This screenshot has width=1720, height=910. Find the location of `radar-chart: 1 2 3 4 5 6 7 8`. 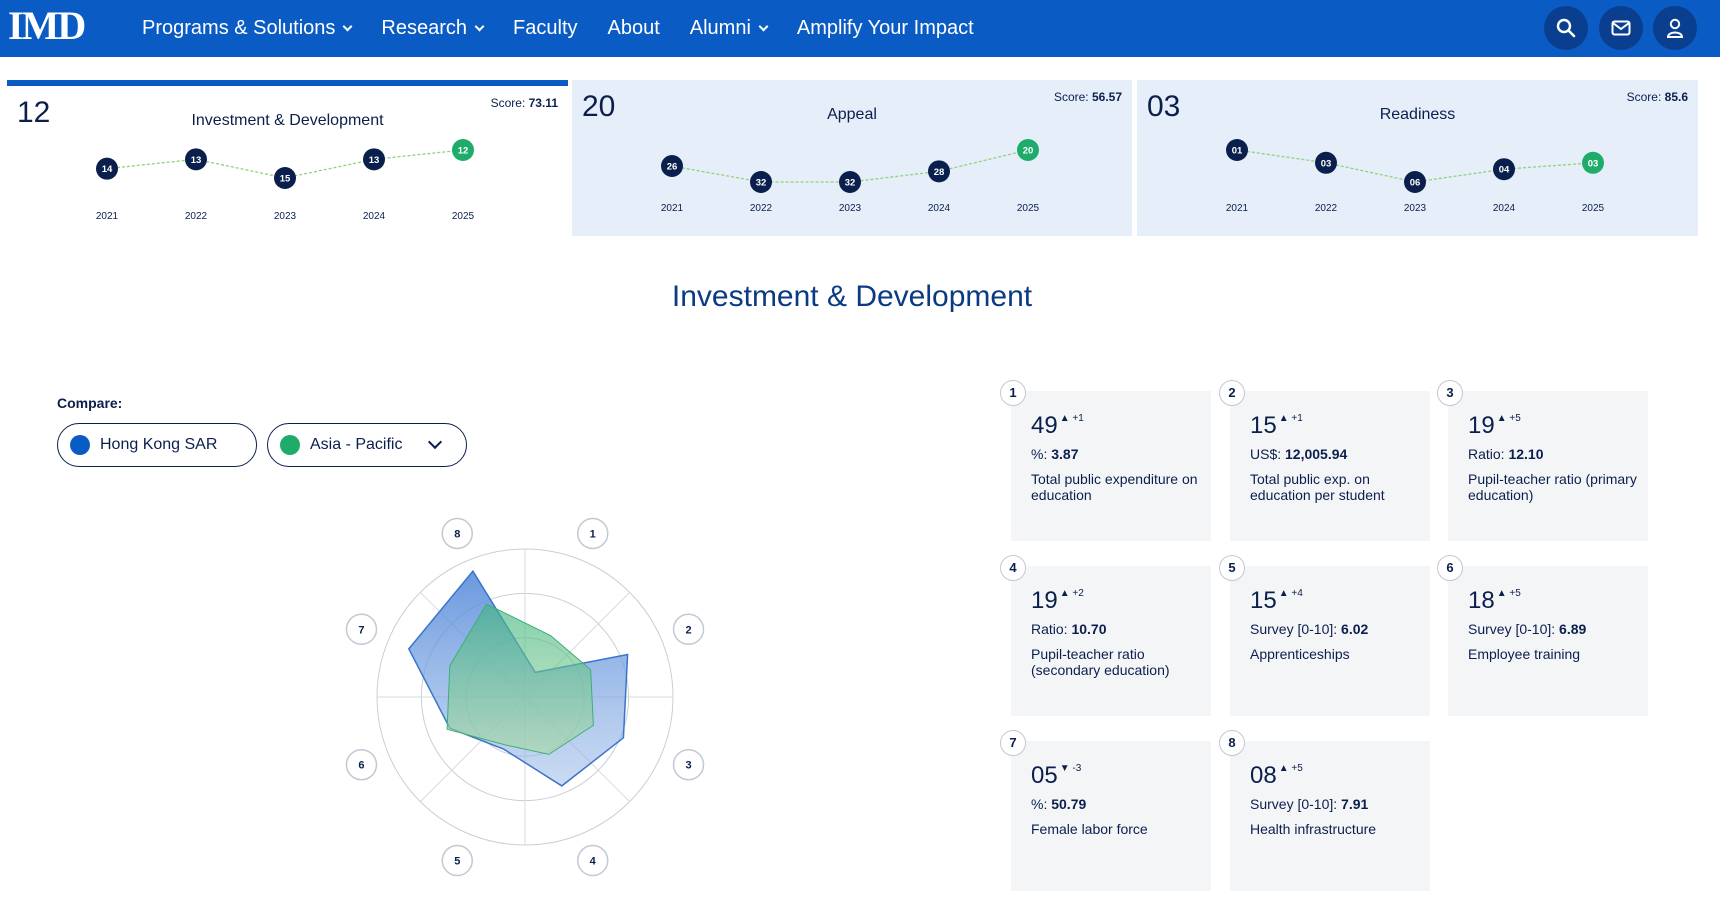

radar-chart: 1 2 3 4 5 6 7 8 is located at coordinates (525, 697).